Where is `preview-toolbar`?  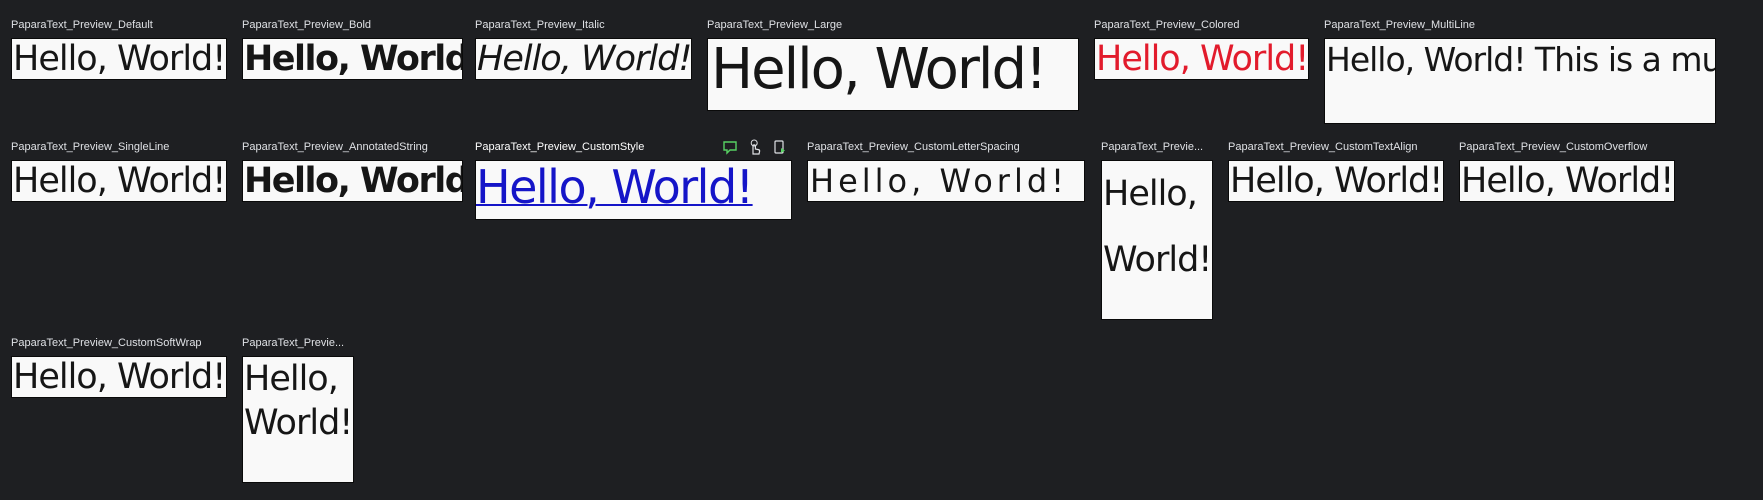
preview-toolbar is located at coordinates (755, 147).